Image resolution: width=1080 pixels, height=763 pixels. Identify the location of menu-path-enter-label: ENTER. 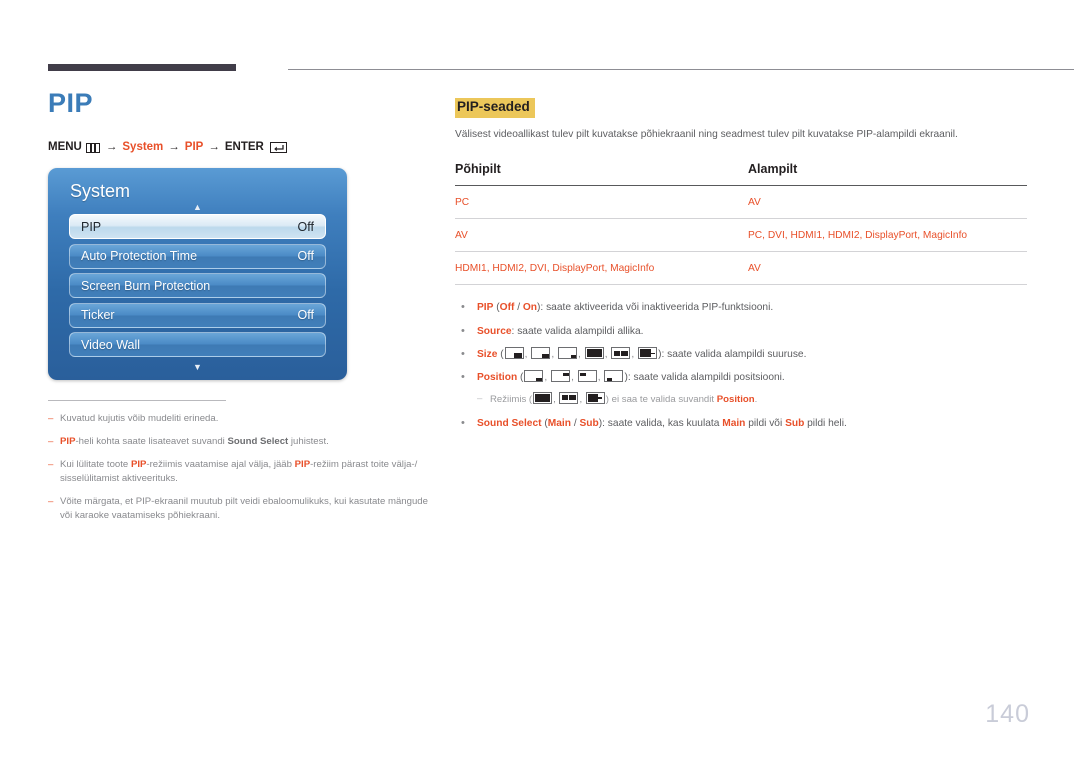
(244, 147).